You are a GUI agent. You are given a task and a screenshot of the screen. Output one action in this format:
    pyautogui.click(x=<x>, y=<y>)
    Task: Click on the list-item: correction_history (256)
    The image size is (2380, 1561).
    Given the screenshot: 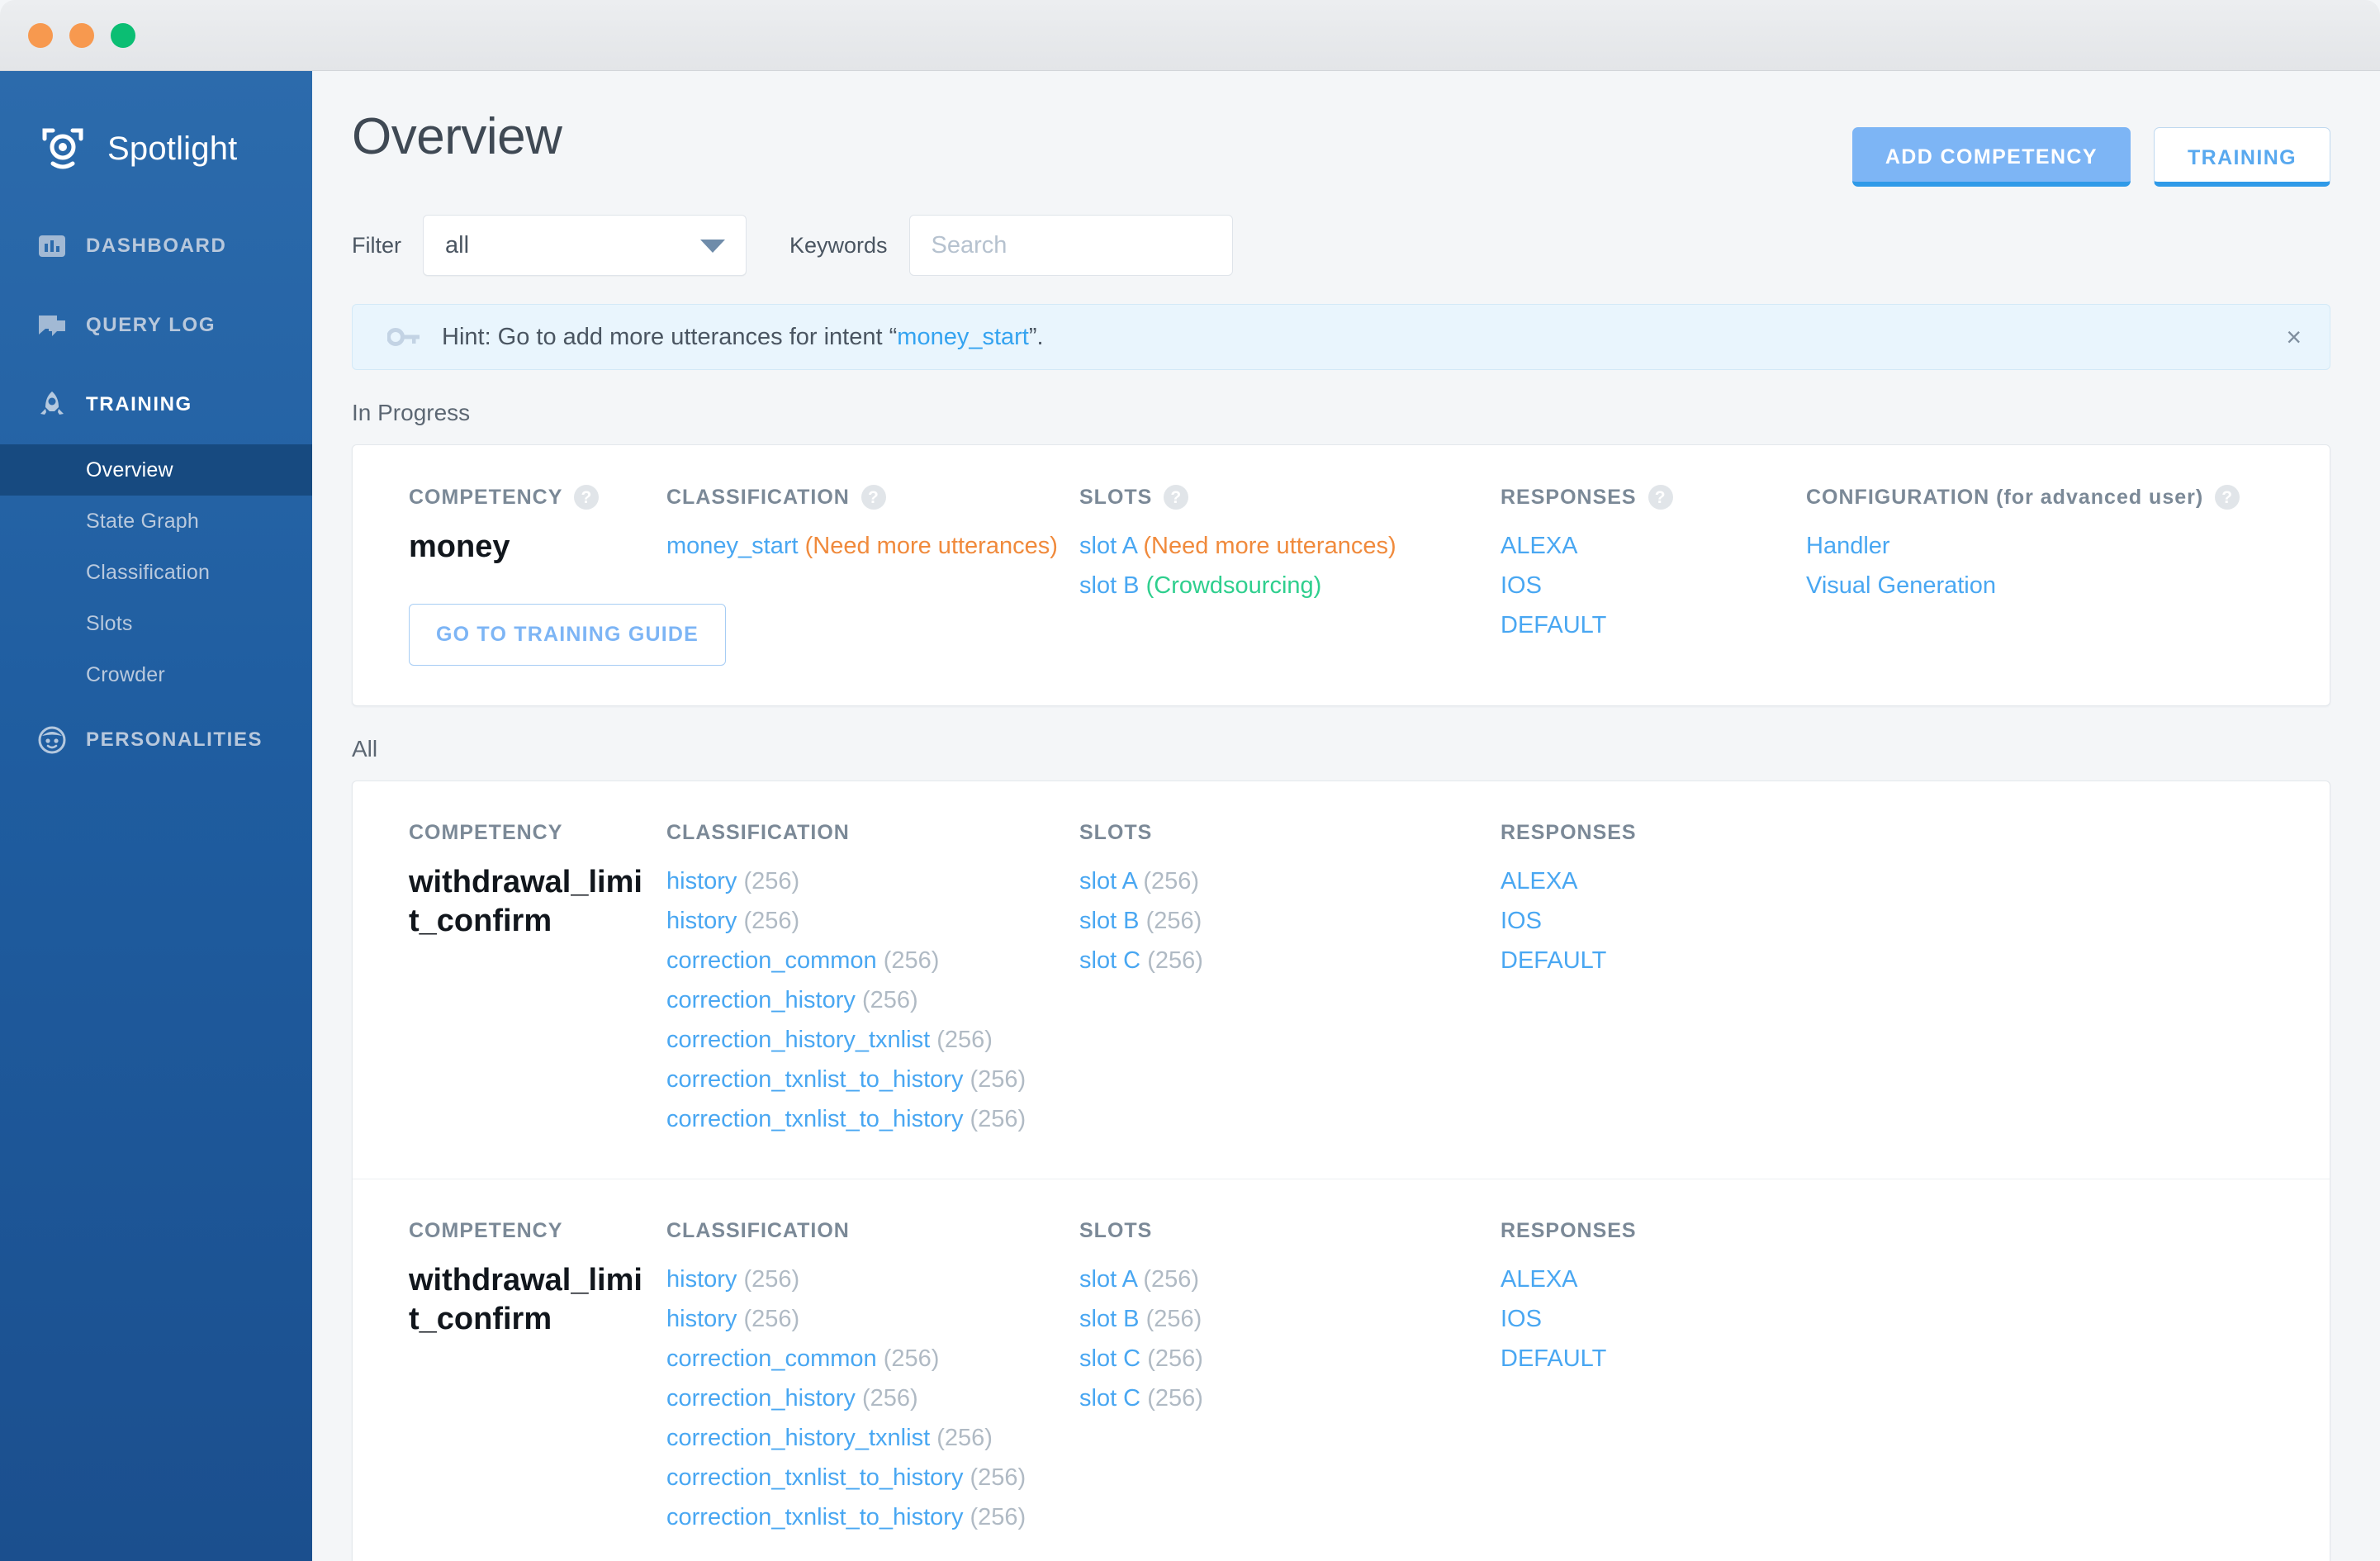 What is the action you would take?
    pyautogui.click(x=863, y=1398)
    